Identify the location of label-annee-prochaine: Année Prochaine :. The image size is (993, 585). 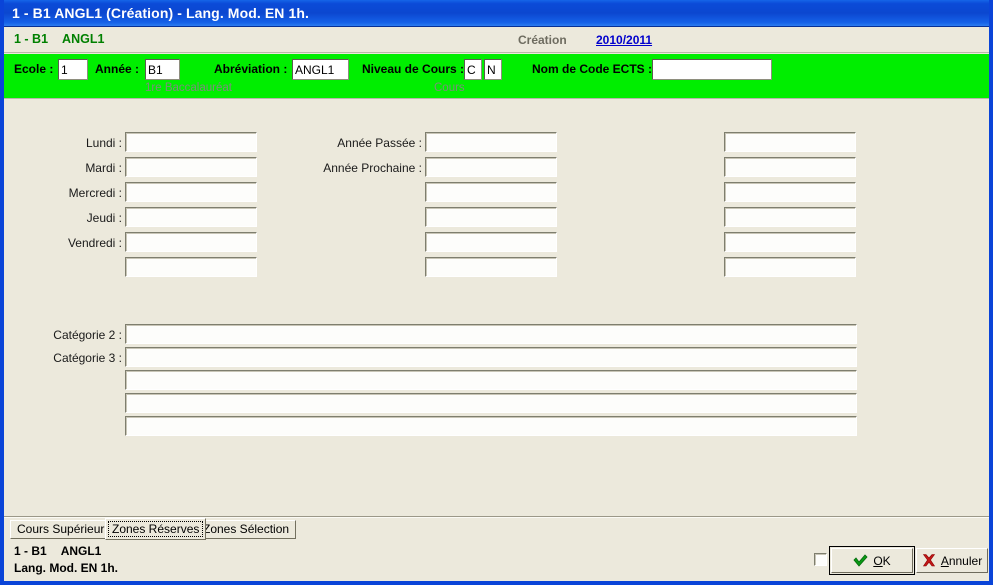
(372, 168).